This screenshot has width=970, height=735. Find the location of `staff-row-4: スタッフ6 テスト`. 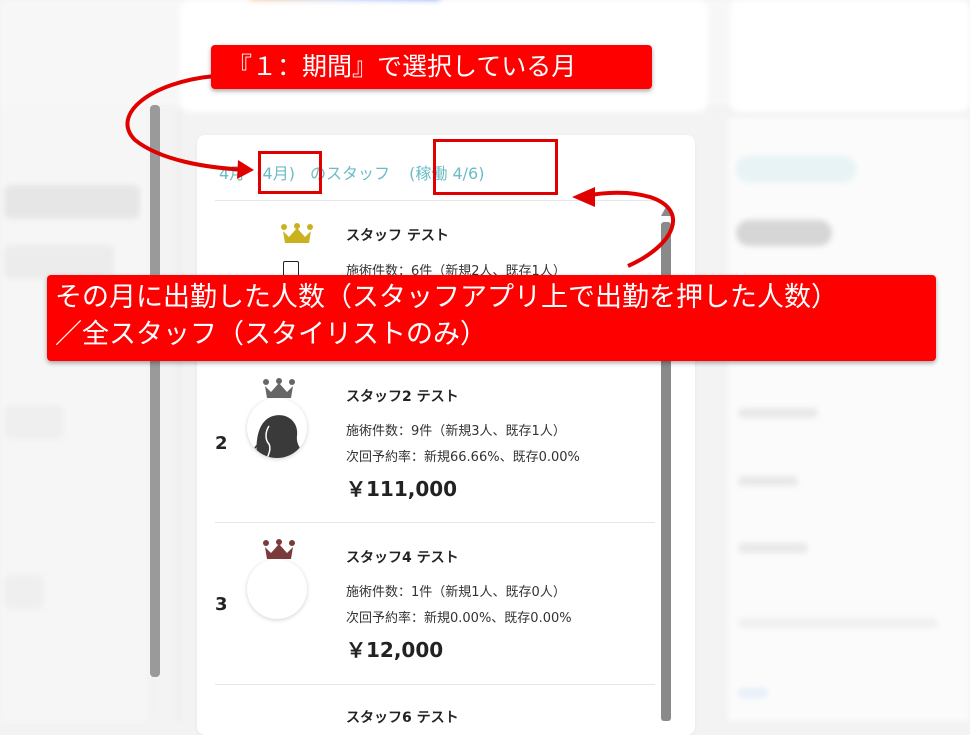

staff-row-4: スタッフ6 テスト is located at coordinates (435, 713).